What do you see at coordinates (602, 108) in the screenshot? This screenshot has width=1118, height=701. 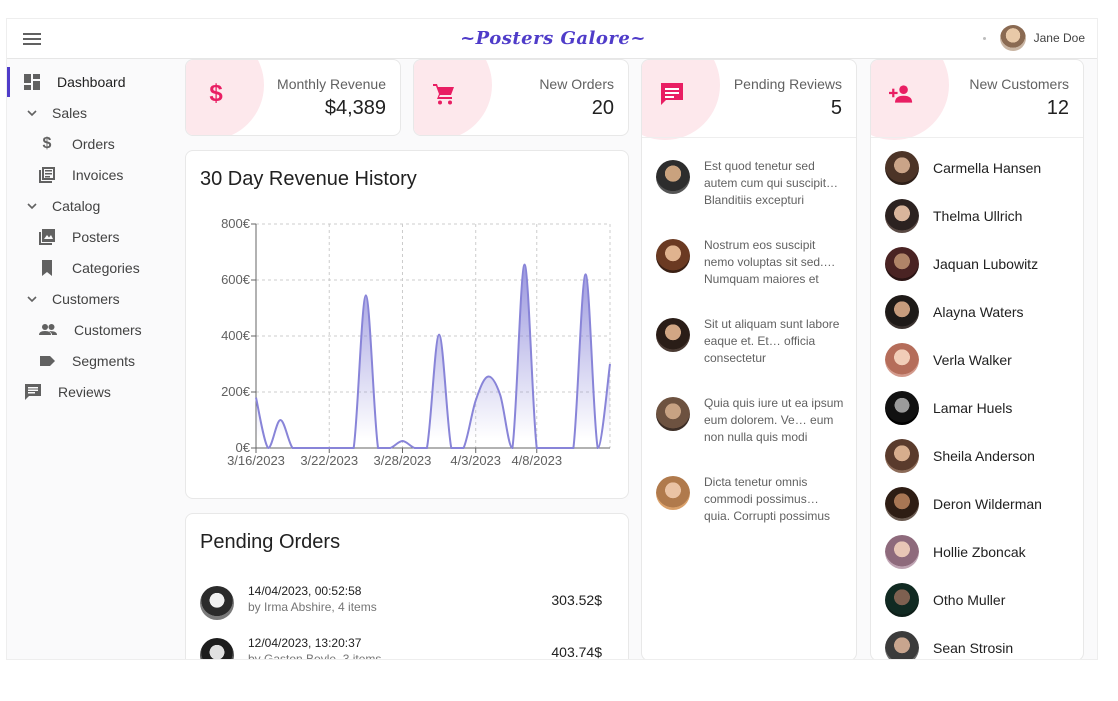 I see `kpi-value: 20` at bounding box center [602, 108].